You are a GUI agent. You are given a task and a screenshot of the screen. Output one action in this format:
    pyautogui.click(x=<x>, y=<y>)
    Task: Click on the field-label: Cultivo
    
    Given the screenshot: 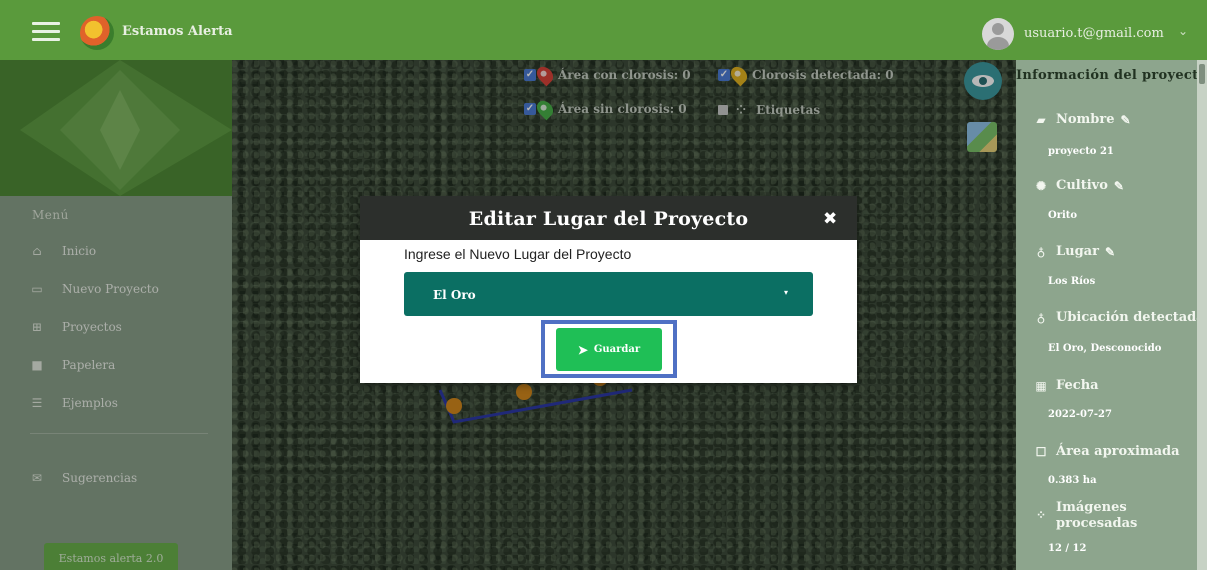 What is the action you would take?
    pyautogui.click(x=1082, y=185)
    